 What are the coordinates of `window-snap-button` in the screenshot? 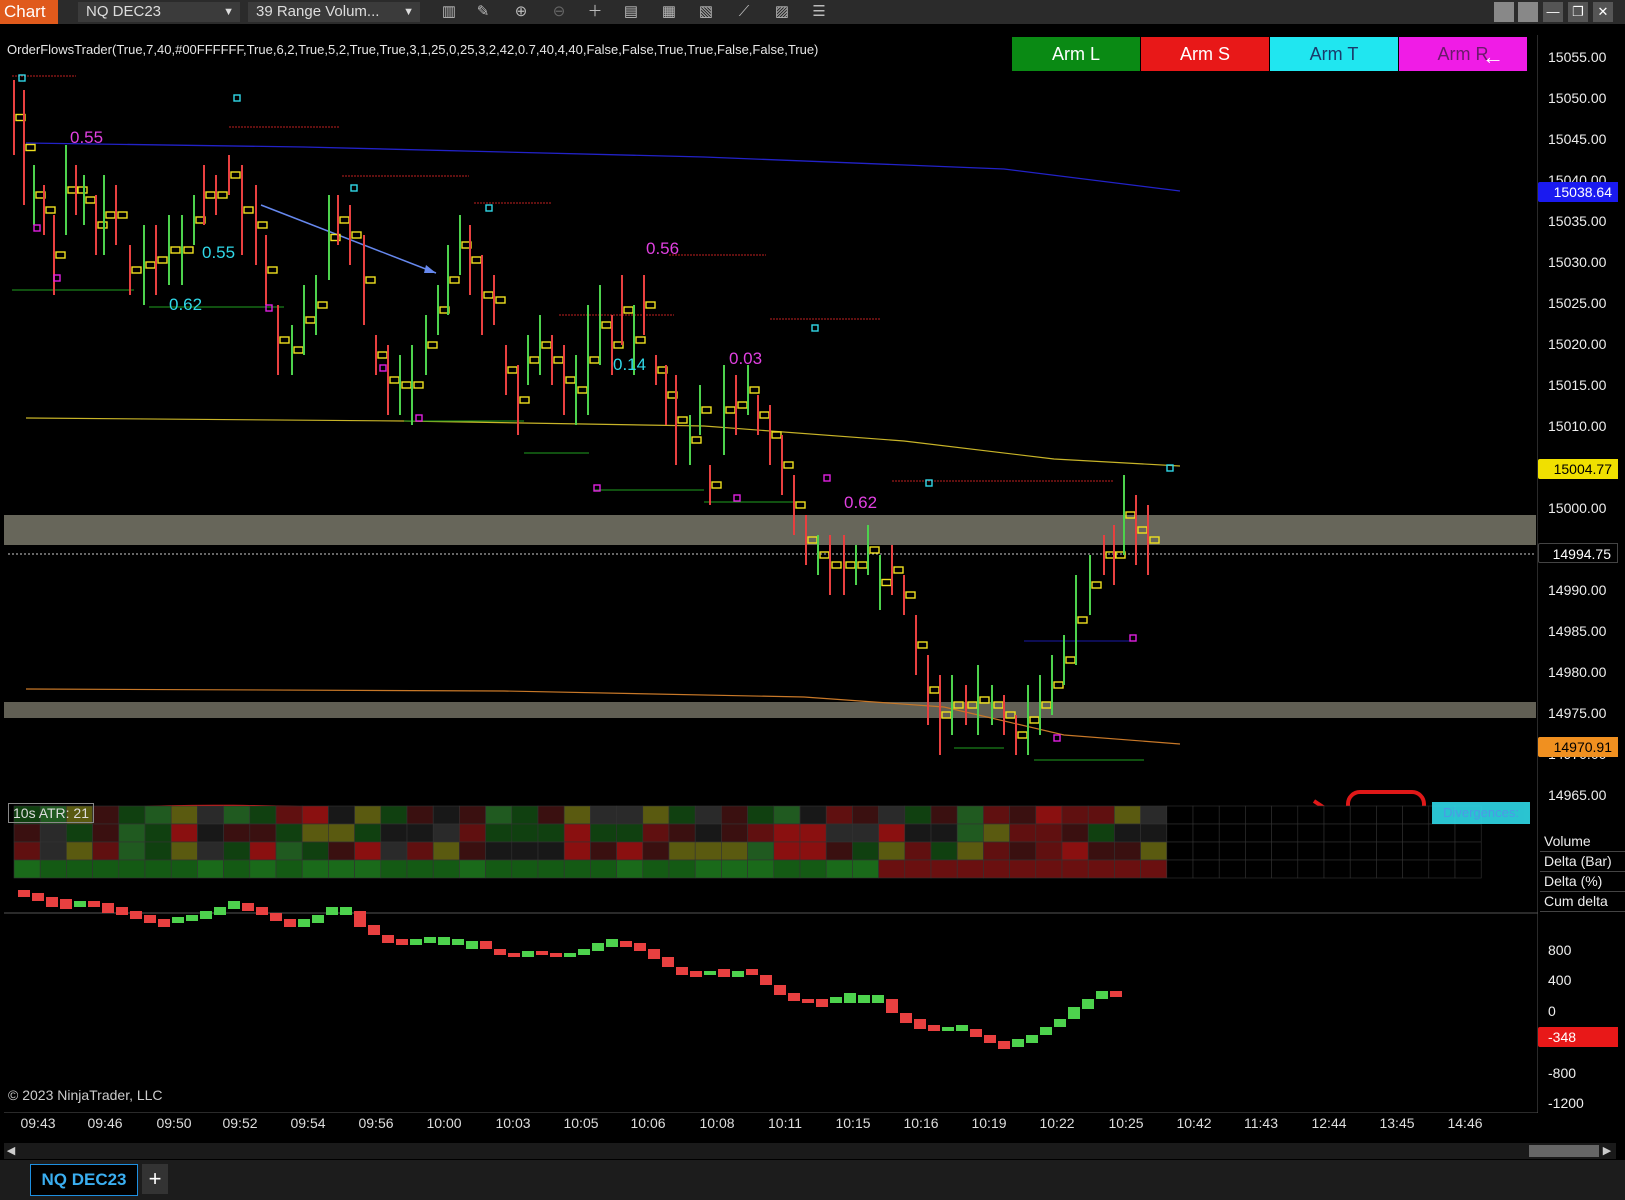 It's located at (1528, 12).